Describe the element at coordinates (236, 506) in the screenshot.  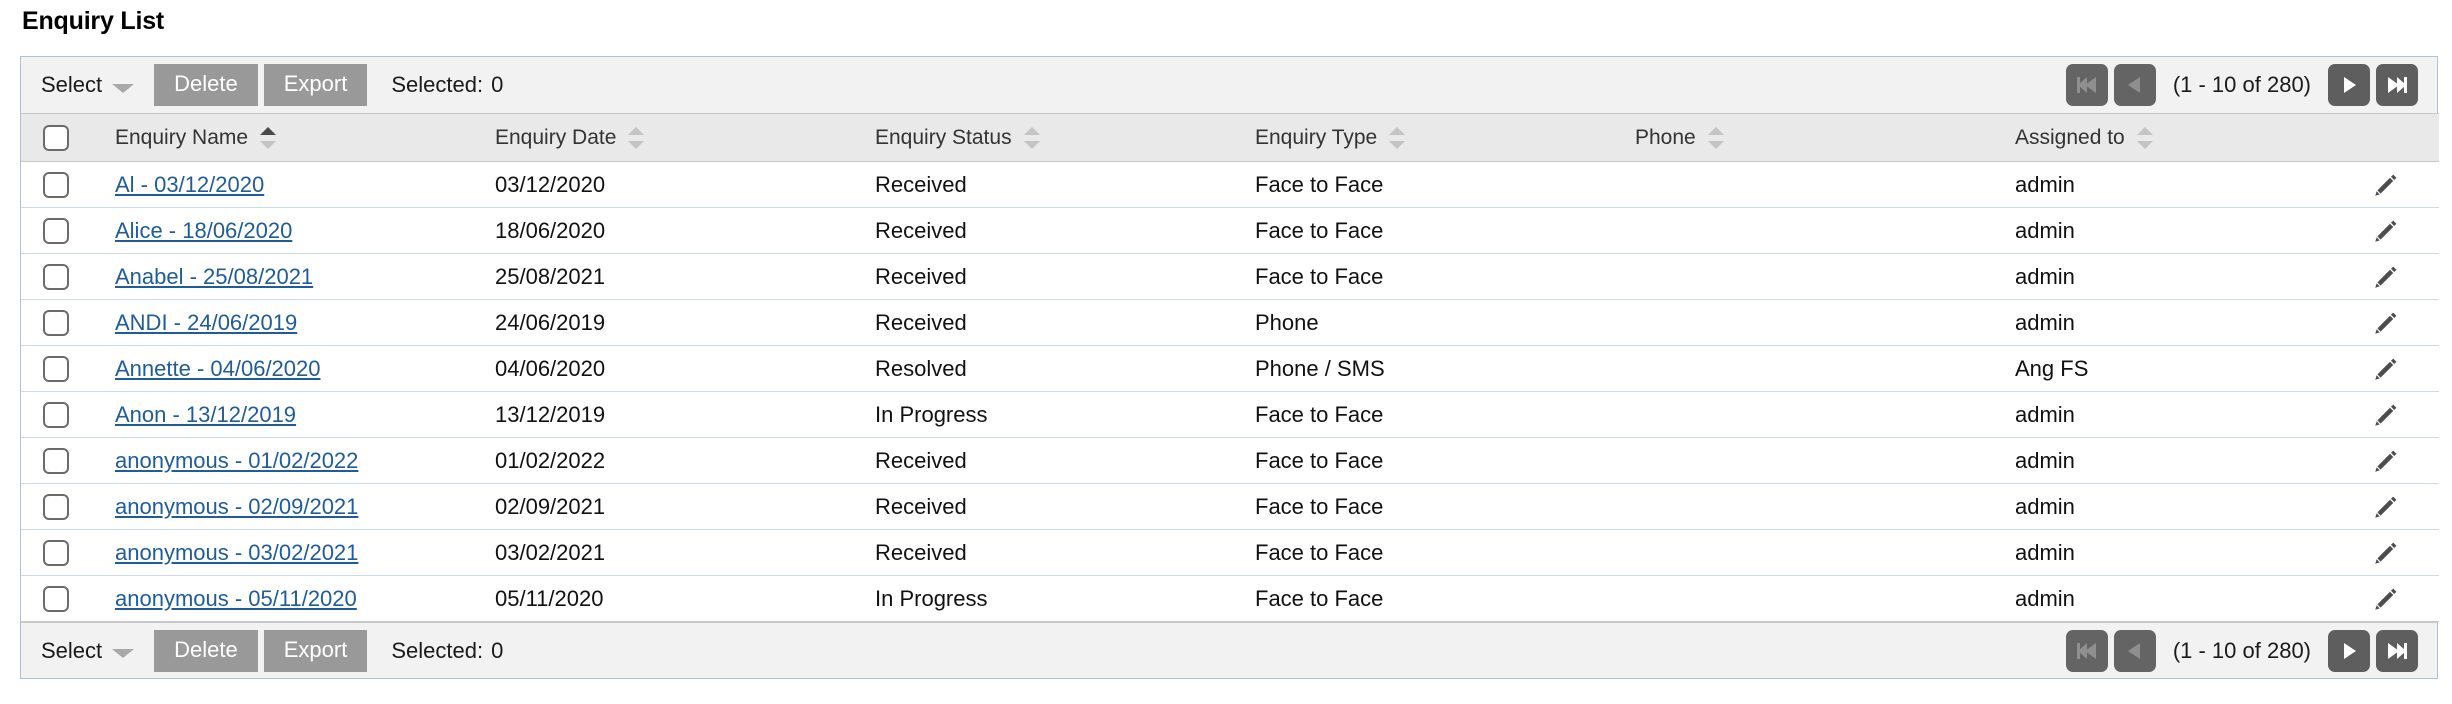
I see `enquiry-name-link: anonymous - 02/09/2021` at that location.